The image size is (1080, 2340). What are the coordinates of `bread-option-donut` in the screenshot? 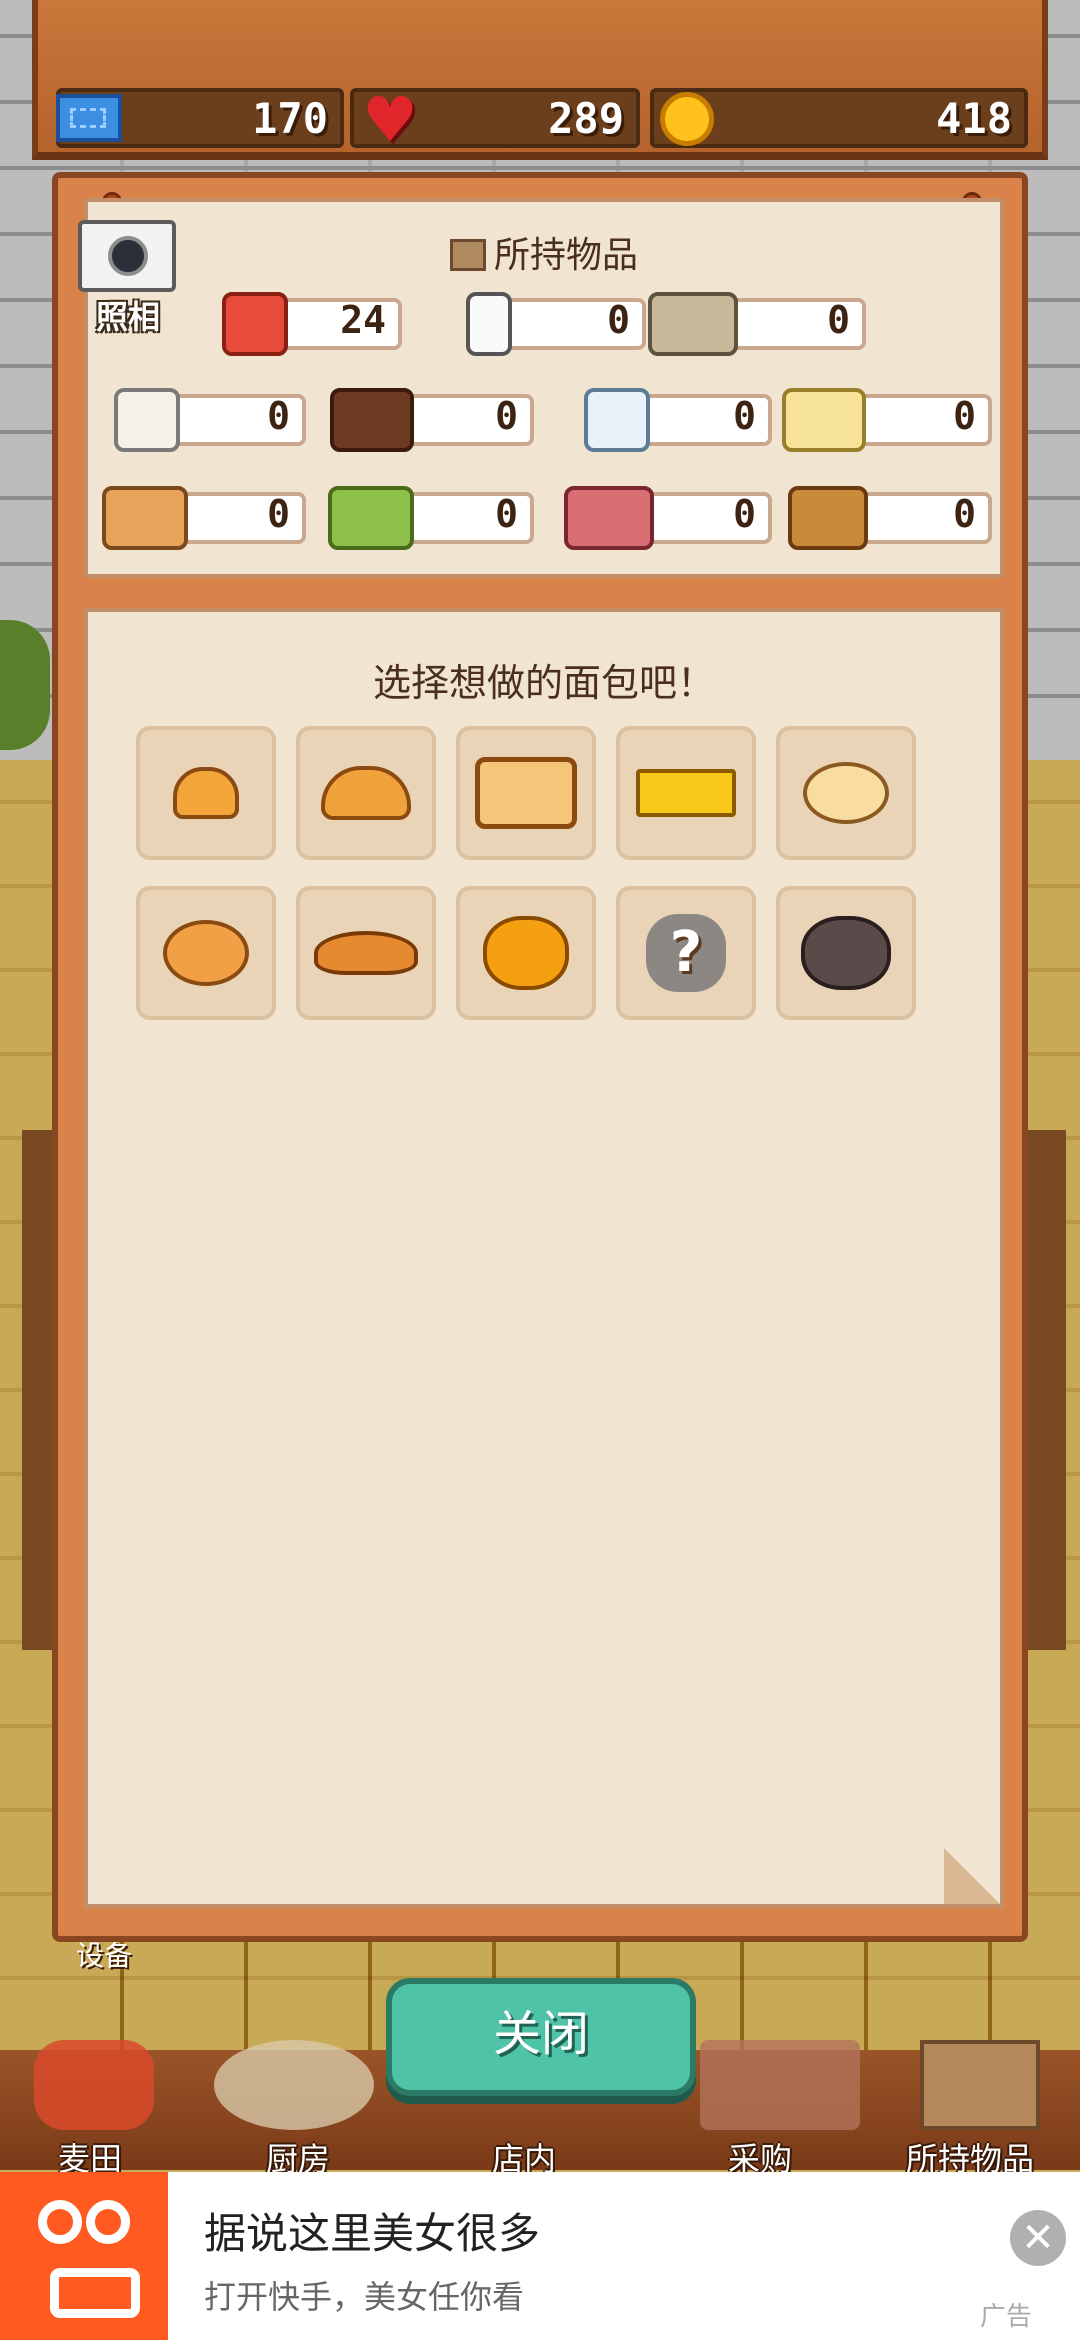 It's located at (206, 953).